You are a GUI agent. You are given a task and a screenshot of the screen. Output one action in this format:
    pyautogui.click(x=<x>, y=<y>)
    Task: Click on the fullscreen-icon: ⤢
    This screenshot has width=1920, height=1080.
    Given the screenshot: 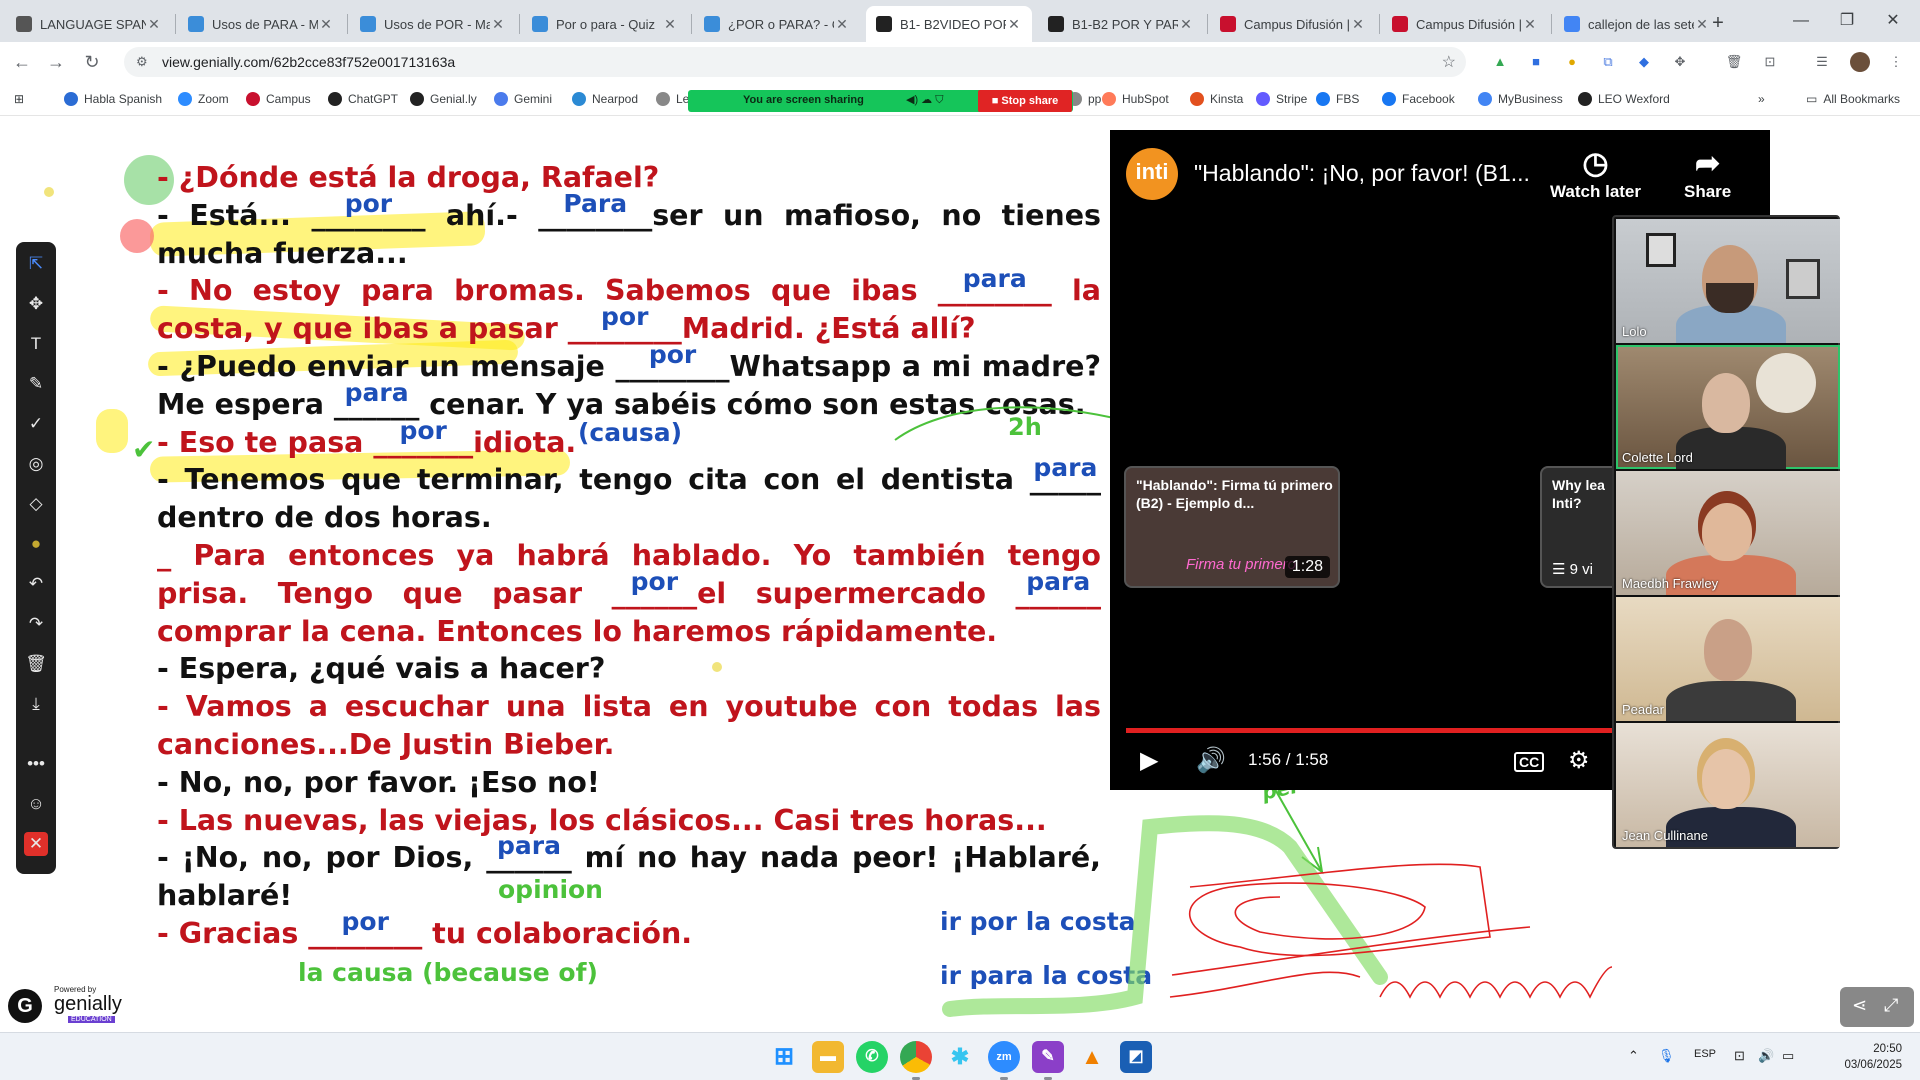 What is the action you would take?
    pyautogui.click(x=1891, y=1005)
    